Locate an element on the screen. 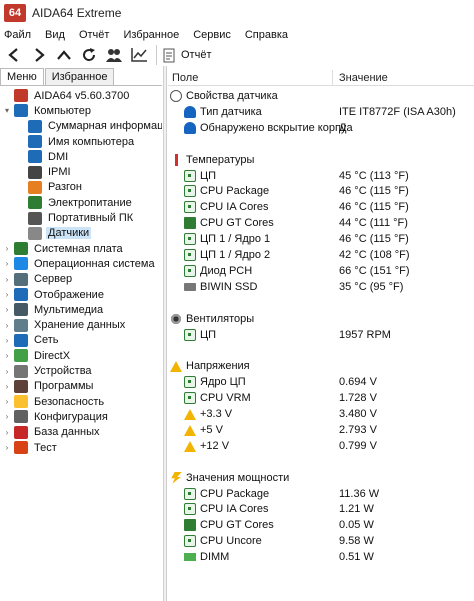 Image resolution: width=474 pixels, height=601 pixels. menu-service: Сервис is located at coordinates (212, 35).